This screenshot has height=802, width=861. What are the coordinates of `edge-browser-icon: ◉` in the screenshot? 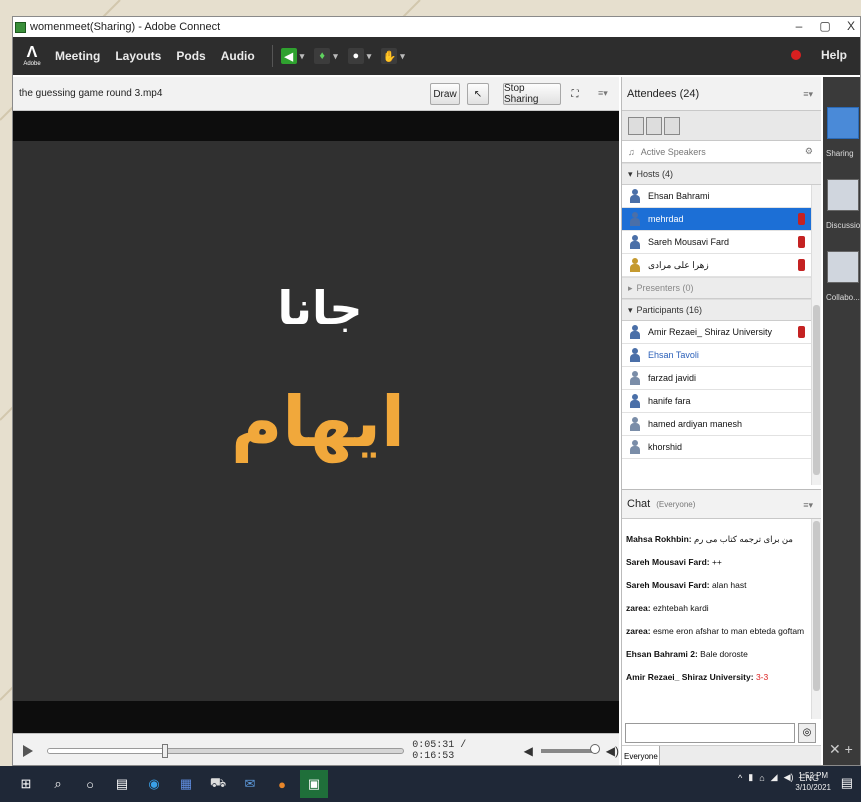 It's located at (154, 784).